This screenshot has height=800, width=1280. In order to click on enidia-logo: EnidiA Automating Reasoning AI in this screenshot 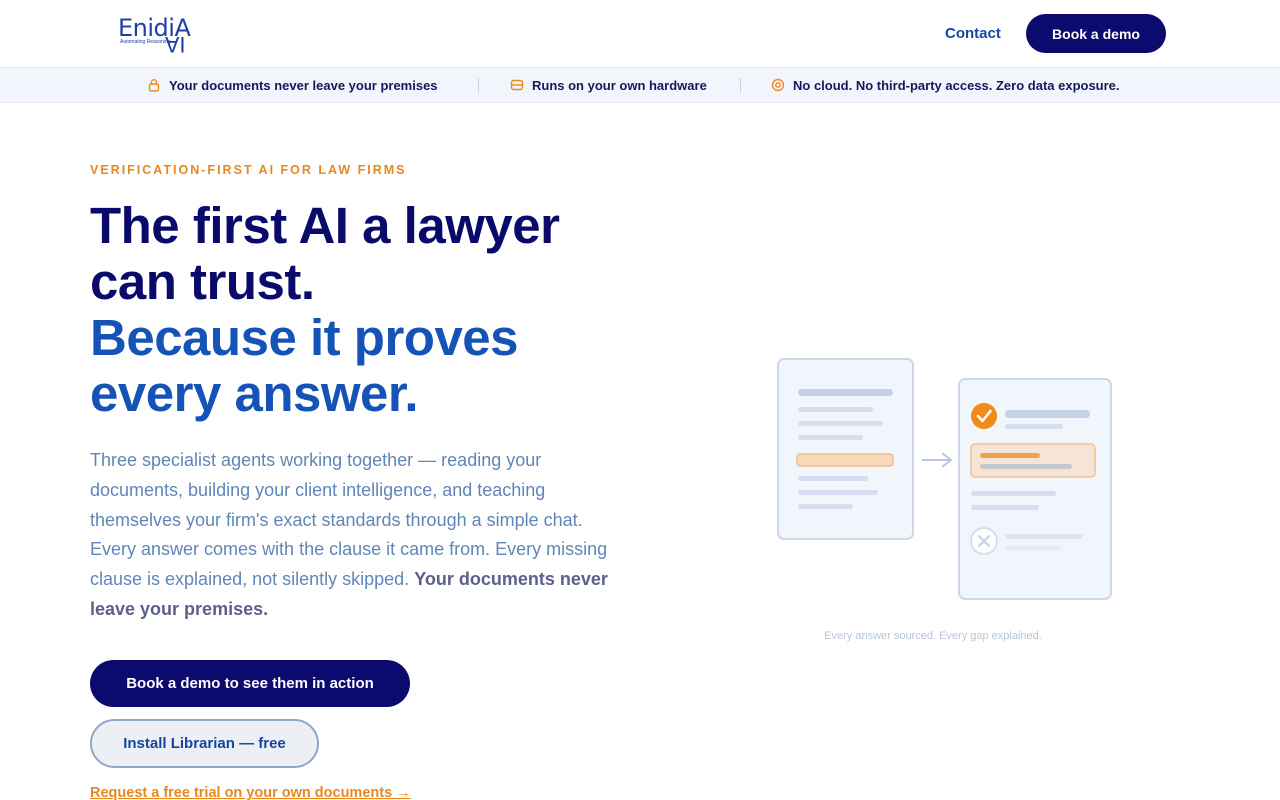, I will do `click(154, 35)`.